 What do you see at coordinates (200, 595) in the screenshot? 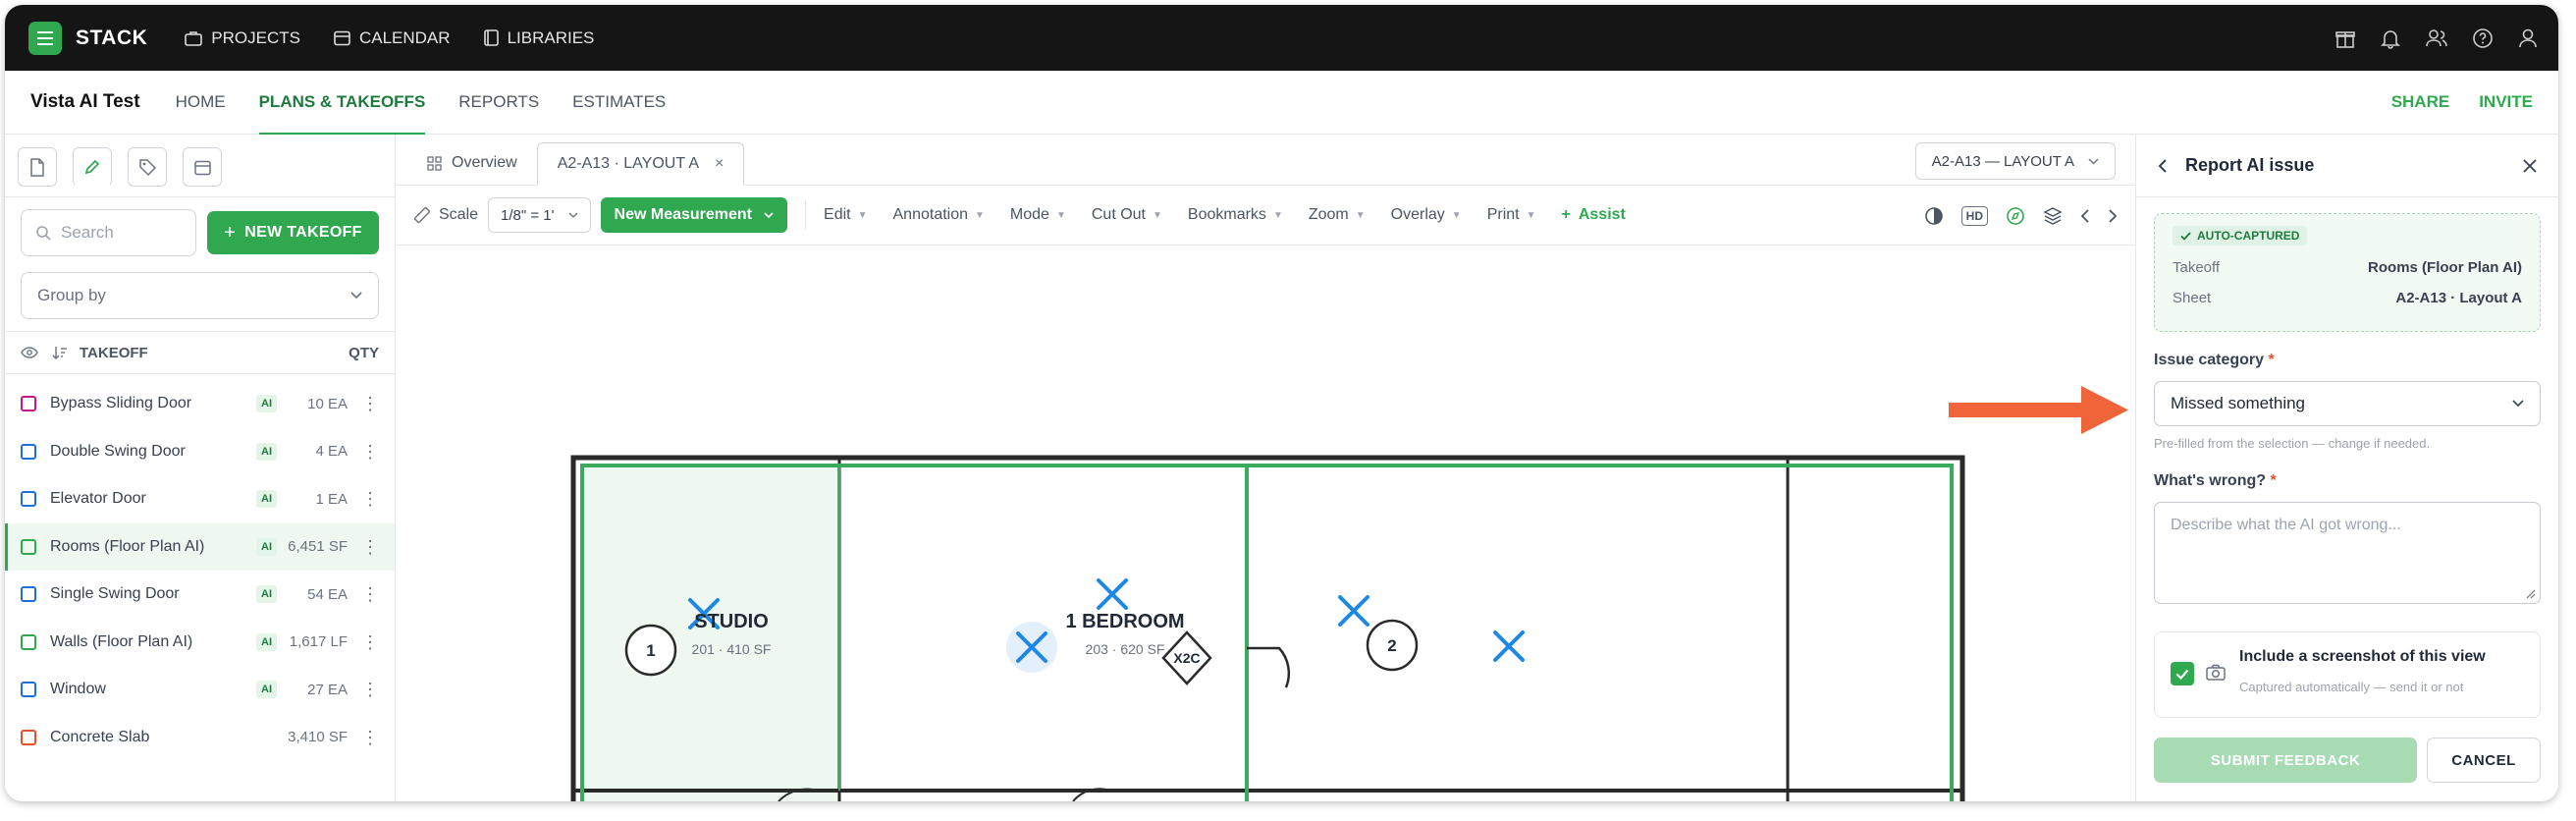
I see `list-item: Single Swing Door AI 54 EA ⋮` at bounding box center [200, 595].